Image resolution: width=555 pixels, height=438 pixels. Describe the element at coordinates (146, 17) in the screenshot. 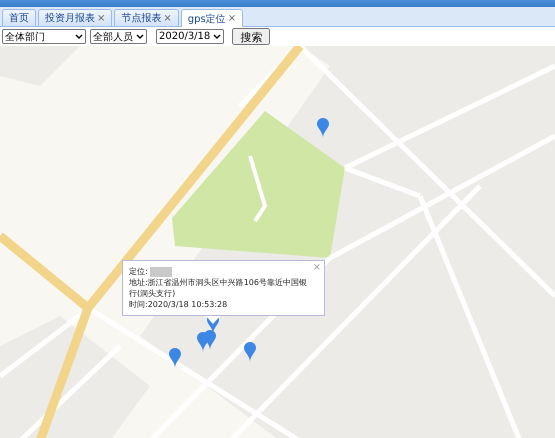

I see `tab: 节点报表 ×` at that location.